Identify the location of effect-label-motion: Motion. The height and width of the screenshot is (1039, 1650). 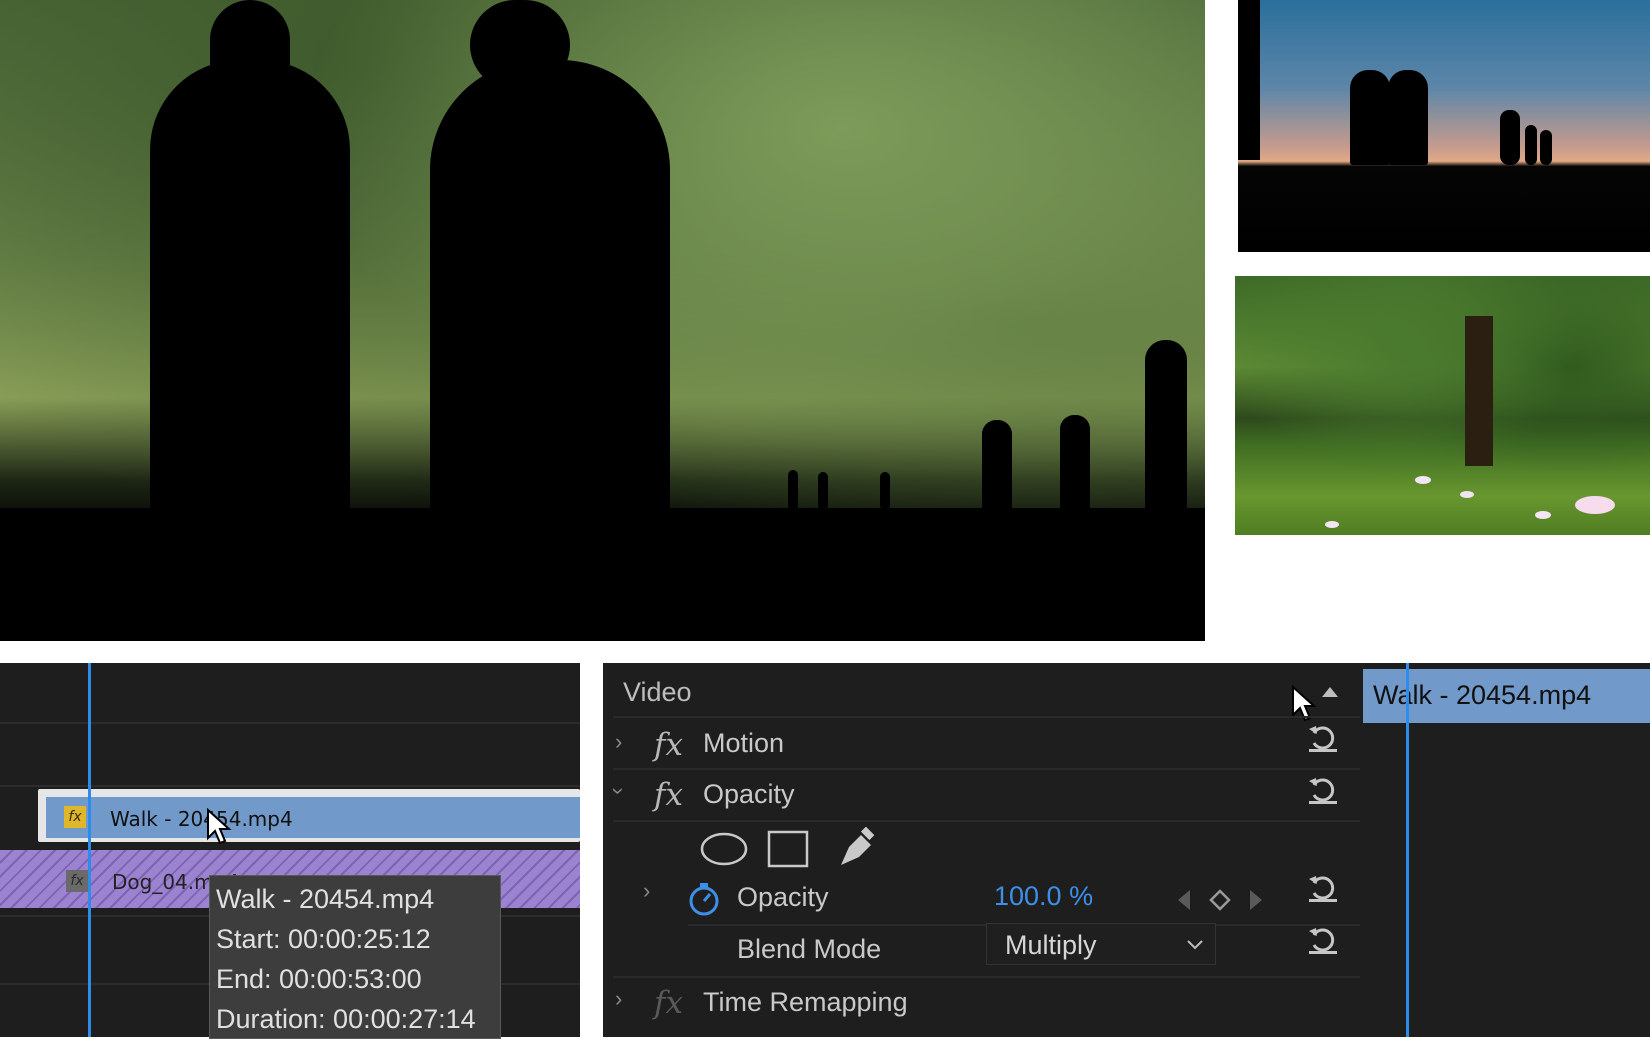
(744, 743).